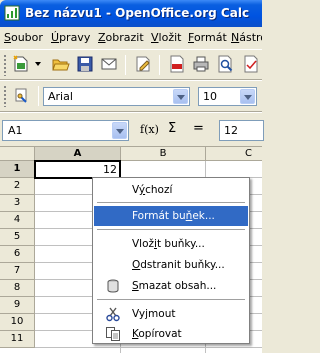 The width and height of the screenshot is (320, 353). What do you see at coordinates (17, 237) in the screenshot?
I see `row-header: 5` at bounding box center [17, 237].